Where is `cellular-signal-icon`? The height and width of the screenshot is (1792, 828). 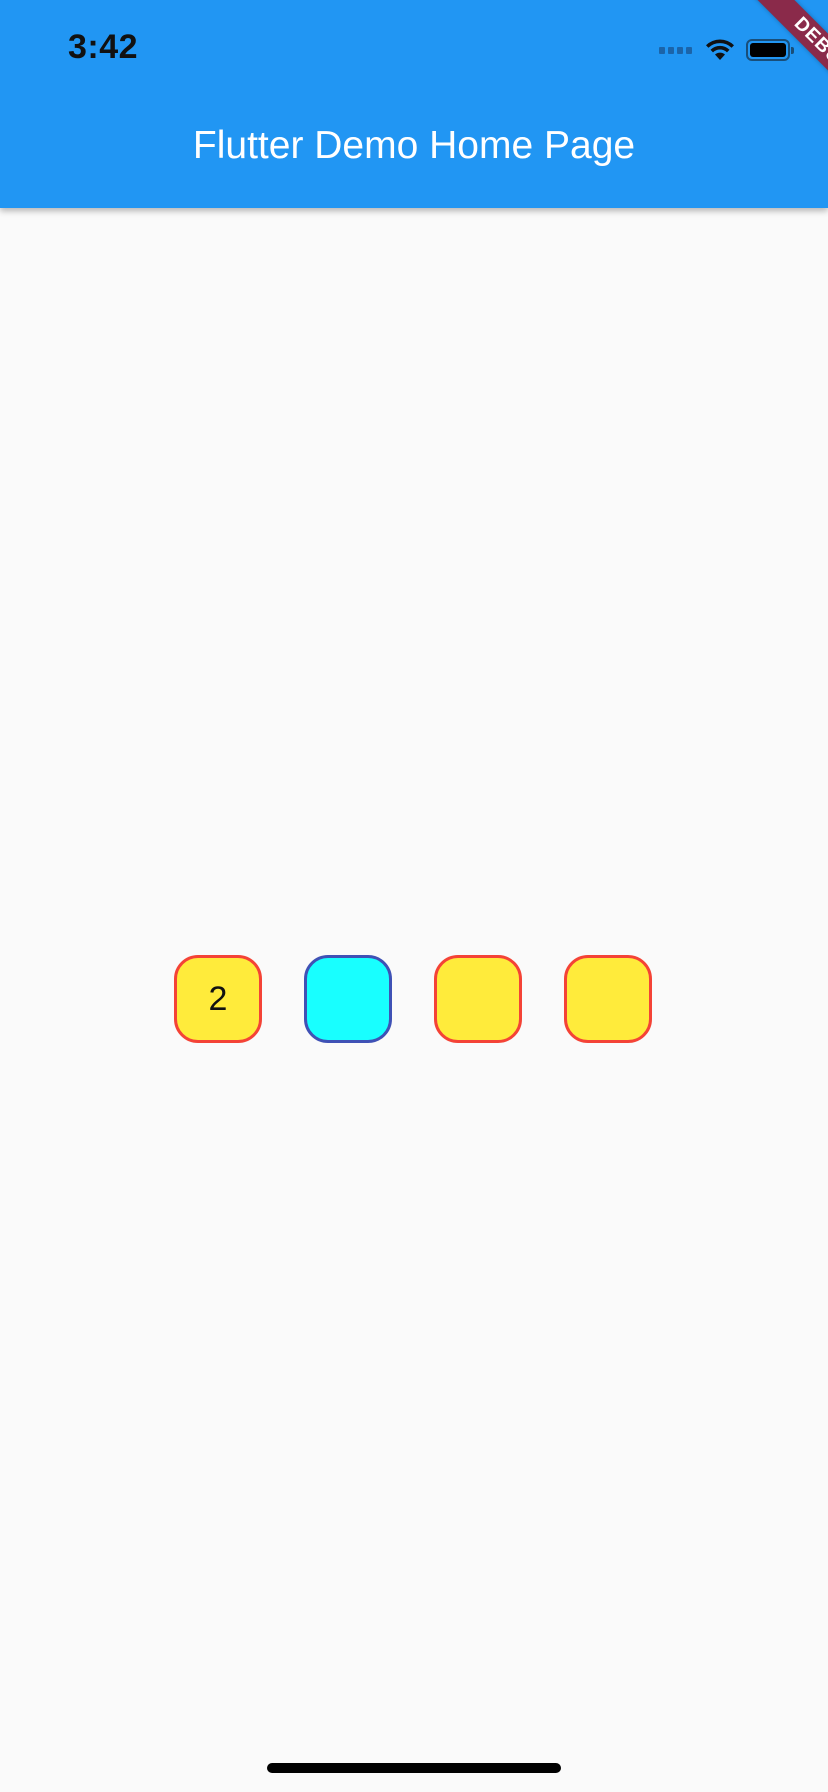 cellular-signal-icon is located at coordinates (675, 50).